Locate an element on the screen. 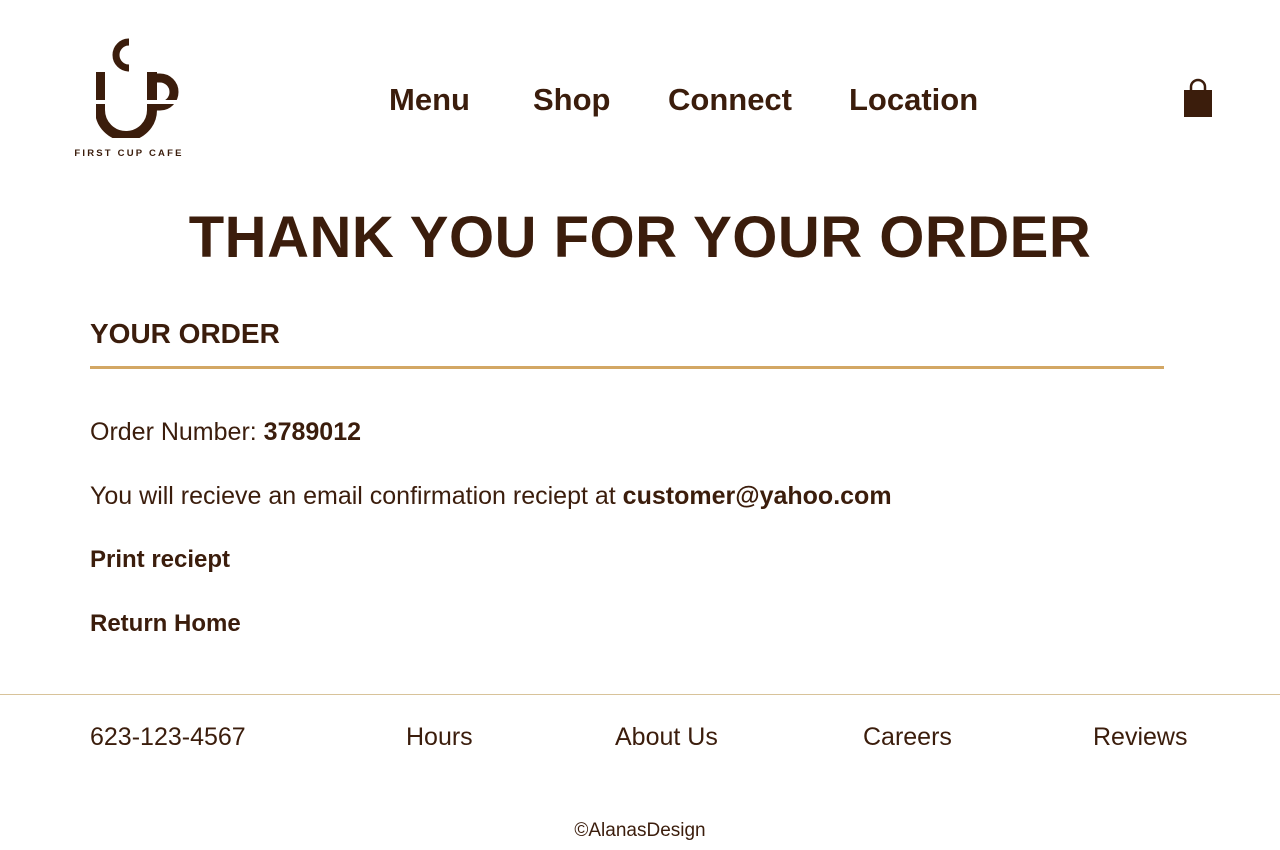 This screenshot has width=1280, height=850. shopping-bag-icon is located at coordinates (1198, 97).